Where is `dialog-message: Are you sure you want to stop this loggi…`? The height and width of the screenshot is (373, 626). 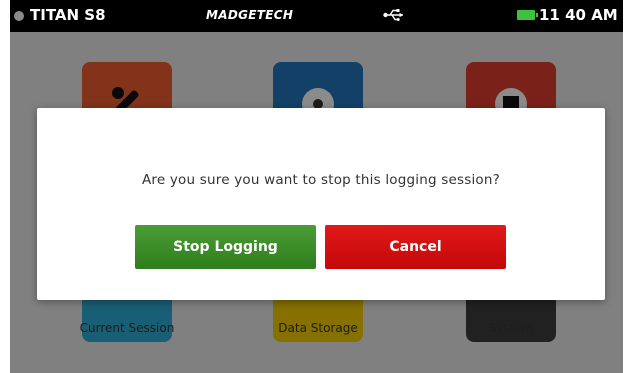
dialog-message: Are you sure you want to stop this loggi… is located at coordinates (321, 180).